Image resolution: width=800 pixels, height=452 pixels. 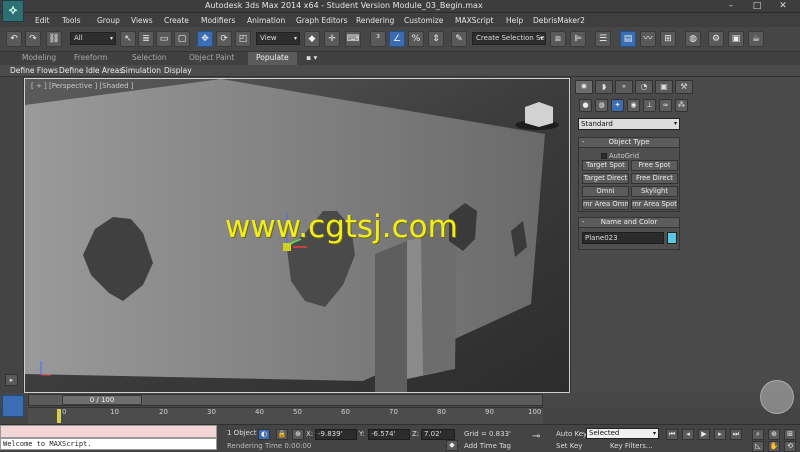 What do you see at coordinates (509, 38) in the screenshot?
I see `named-selection-dropdown: Create Selection Se ▾` at bounding box center [509, 38].